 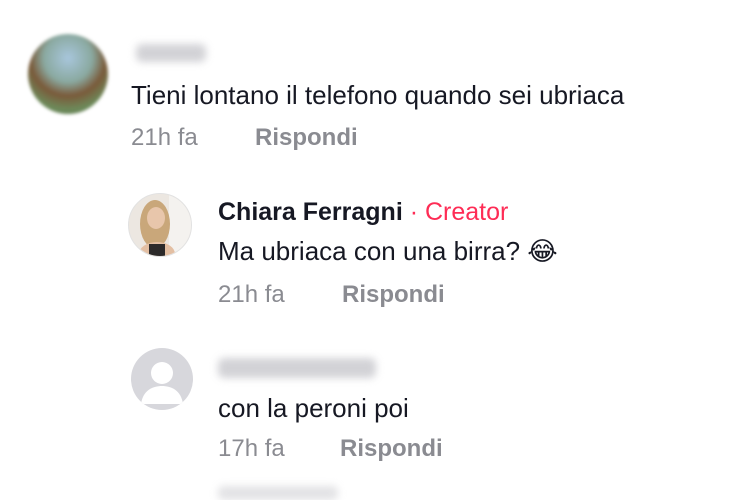 I want to click on comment-text: con la peroni poi, so click(x=313, y=408).